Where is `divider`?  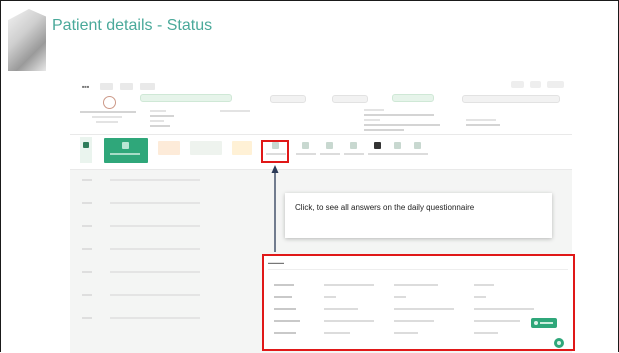
divider is located at coordinates (418, 269).